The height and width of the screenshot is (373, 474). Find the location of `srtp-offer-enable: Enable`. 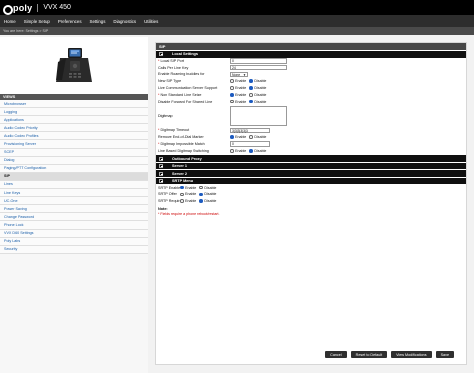

srtp-offer-enable: Enable is located at coordinates (188, 194).